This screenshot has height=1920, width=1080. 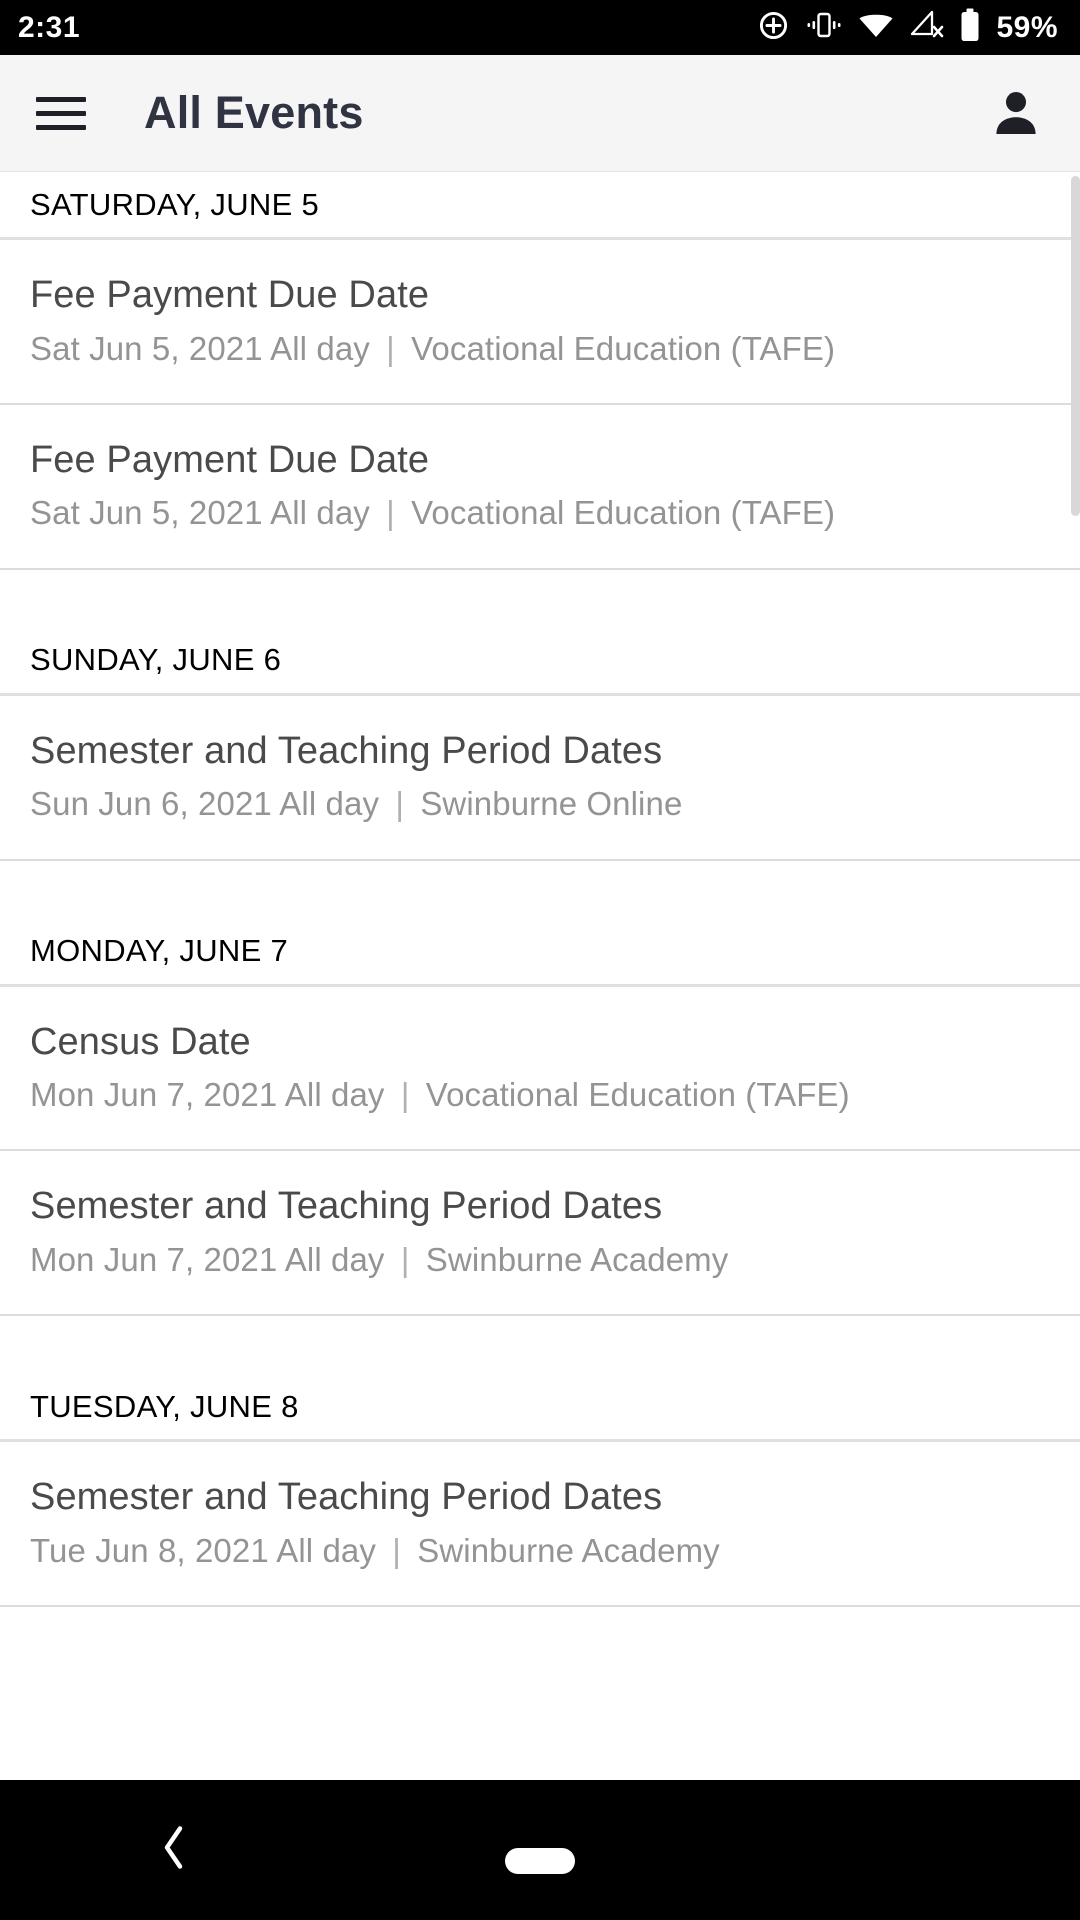 I want to click on hamburger-menu-icon, so click(x=61, y=113).